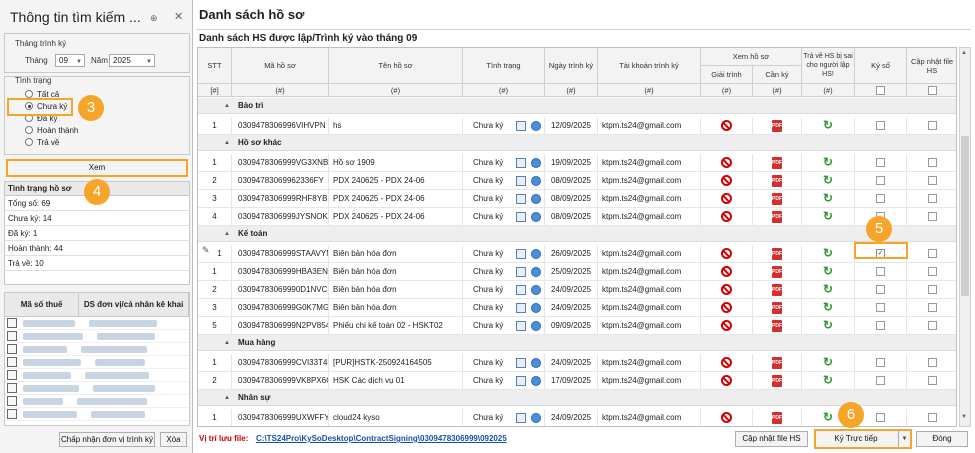 Image resolution: width=975 pixels, height=453 pixels. What do you see at coordinates (70, 60) in the screenshot?
I see `month-select: 09 ▼` at bounding box center [70, 60].